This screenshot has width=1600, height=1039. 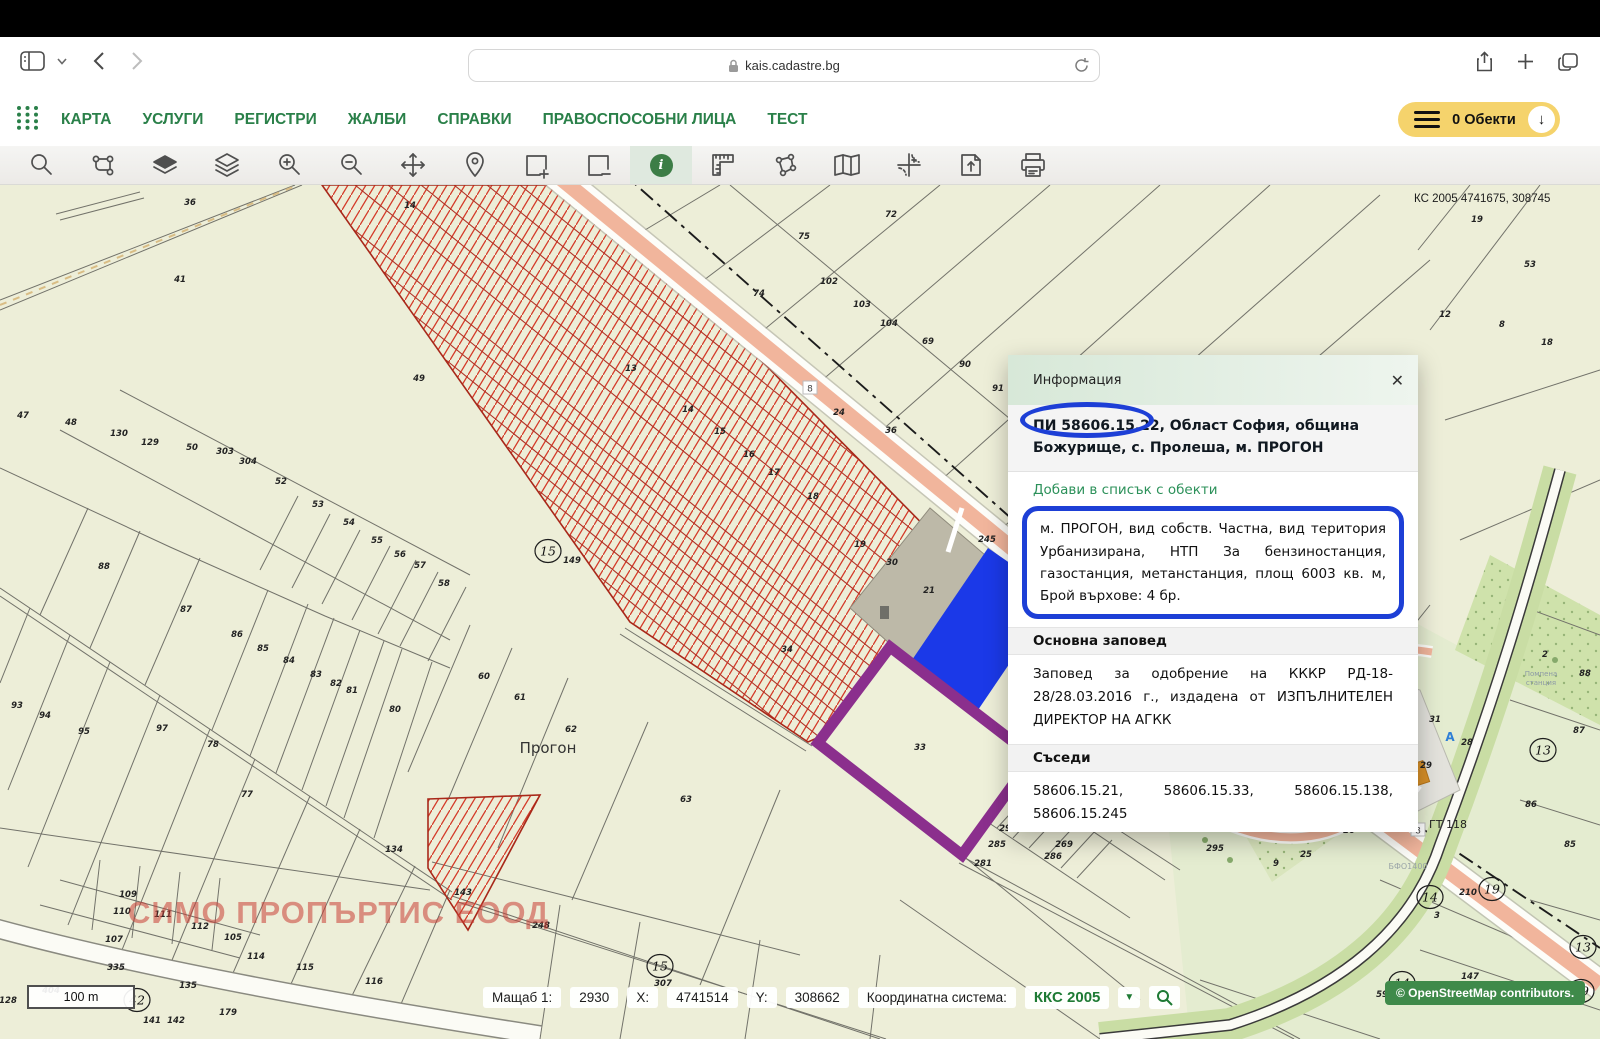 I want to click on parcel-number-label: 25, so click(x=1306, y=855).